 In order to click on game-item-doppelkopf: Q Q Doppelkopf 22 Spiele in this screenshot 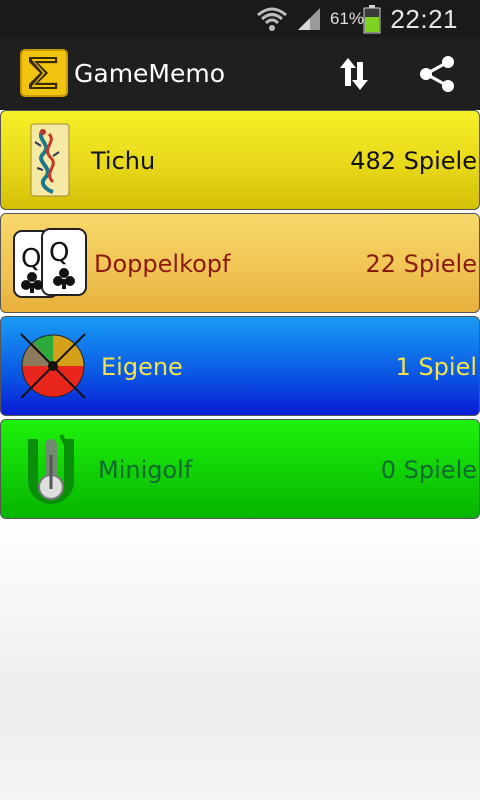, I will do `click(240, 263)`.